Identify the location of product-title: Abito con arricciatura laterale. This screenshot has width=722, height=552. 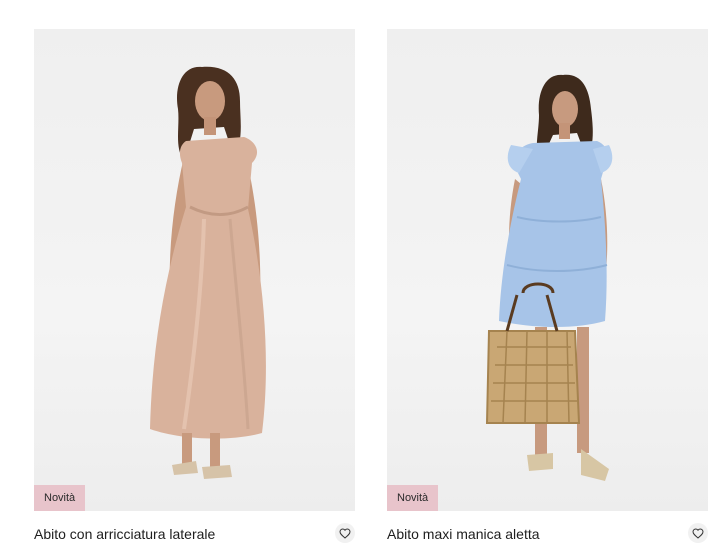
(124, 534).